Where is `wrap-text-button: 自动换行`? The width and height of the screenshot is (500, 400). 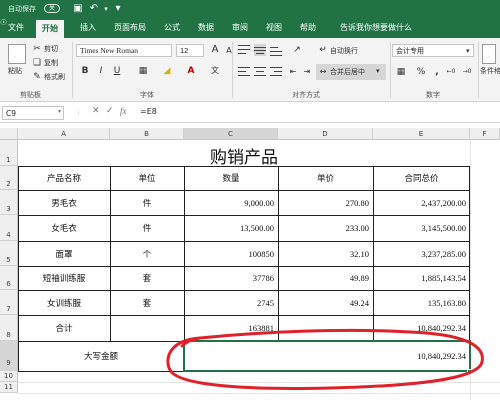
wrap-text-button: 自动换行 is located at coordinates (344, 51).